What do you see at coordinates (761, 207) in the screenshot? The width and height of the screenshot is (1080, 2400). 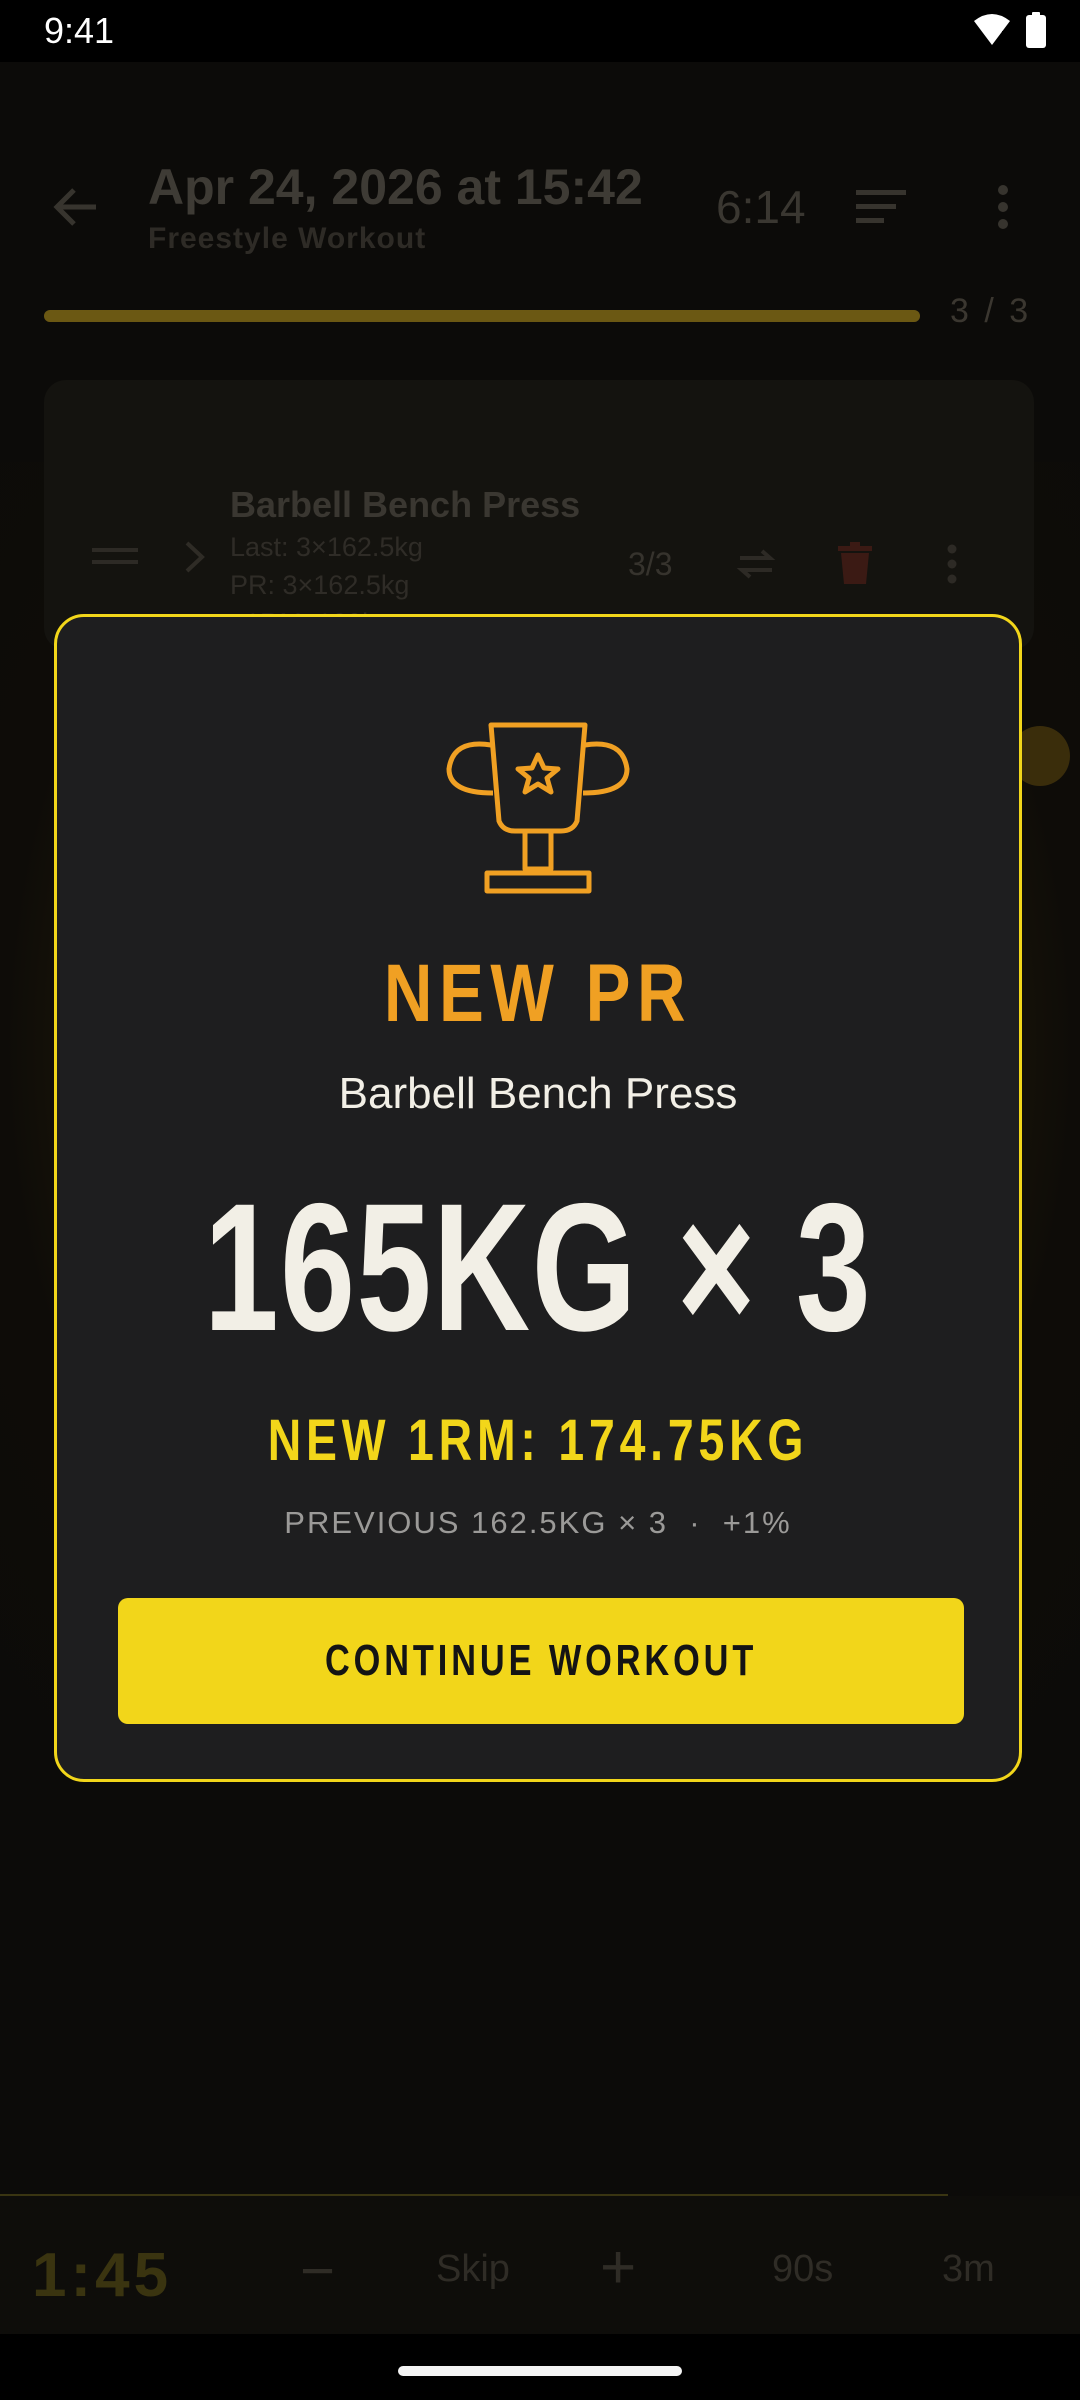 I see `workout-timer: 6:14` at bounding box center [761, 207].